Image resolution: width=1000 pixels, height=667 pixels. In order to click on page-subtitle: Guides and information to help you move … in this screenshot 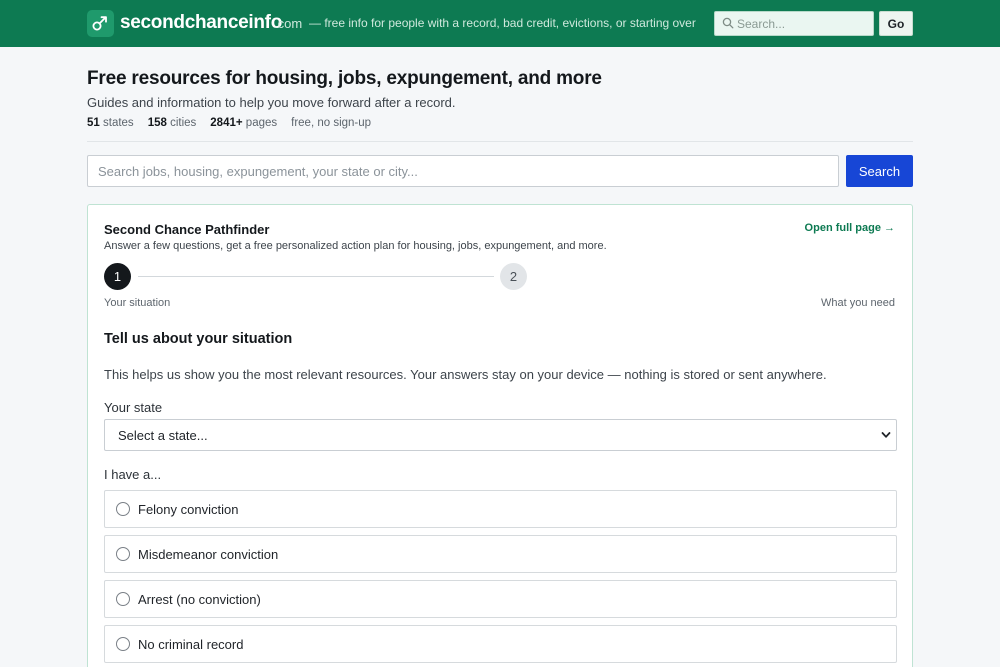, I will do `click(271, 102)`.